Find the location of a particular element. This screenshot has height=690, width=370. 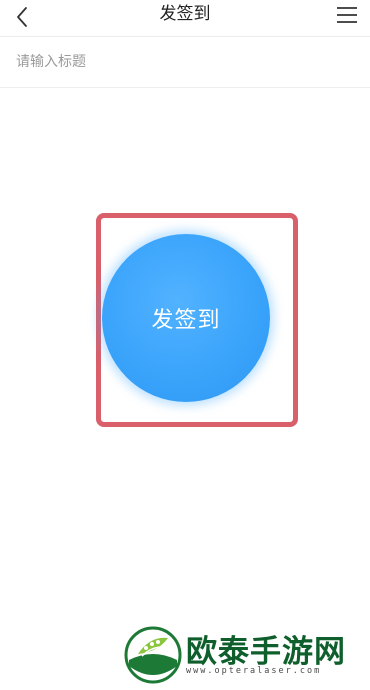

menu-button is located at coordinates (347, 15).